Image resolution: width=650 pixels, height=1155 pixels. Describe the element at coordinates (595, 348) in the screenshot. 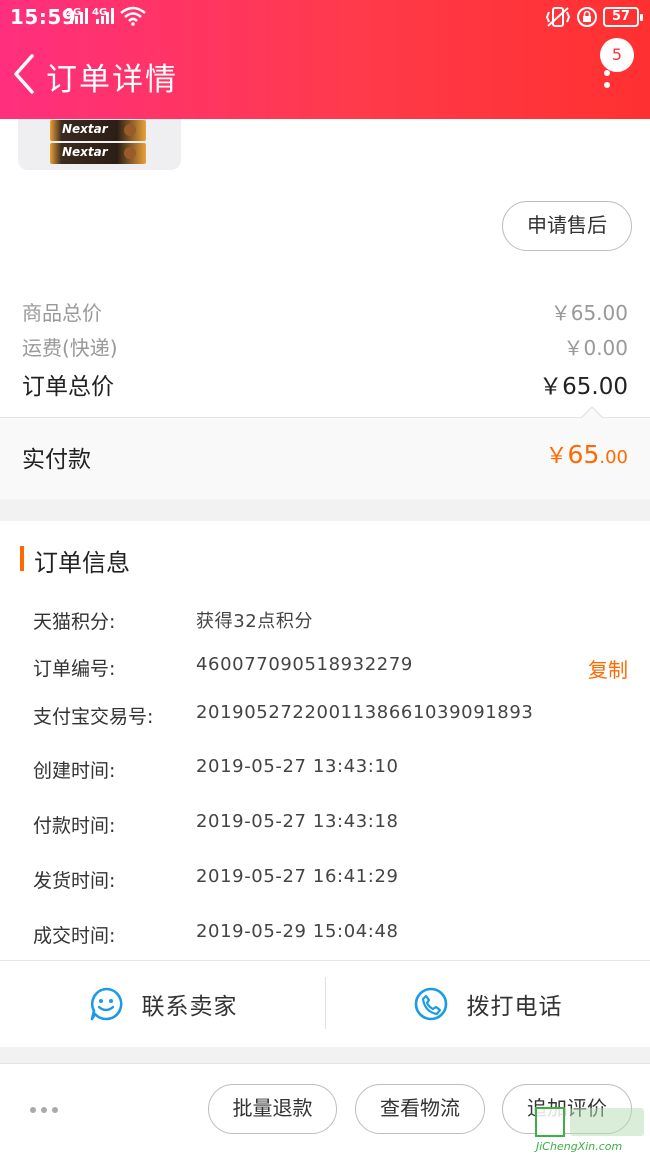

I see `shipping-value: ￥0.00` at that location.